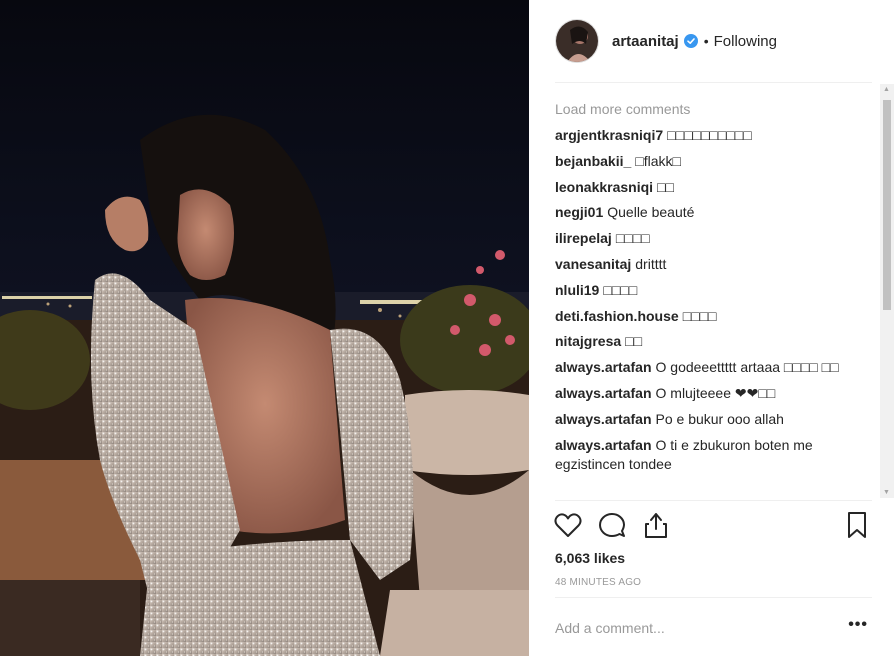  Describe the element at coordinates (709, 135) in the screenshot. I see `comment-text: □□□□□□□□□□` at that location.